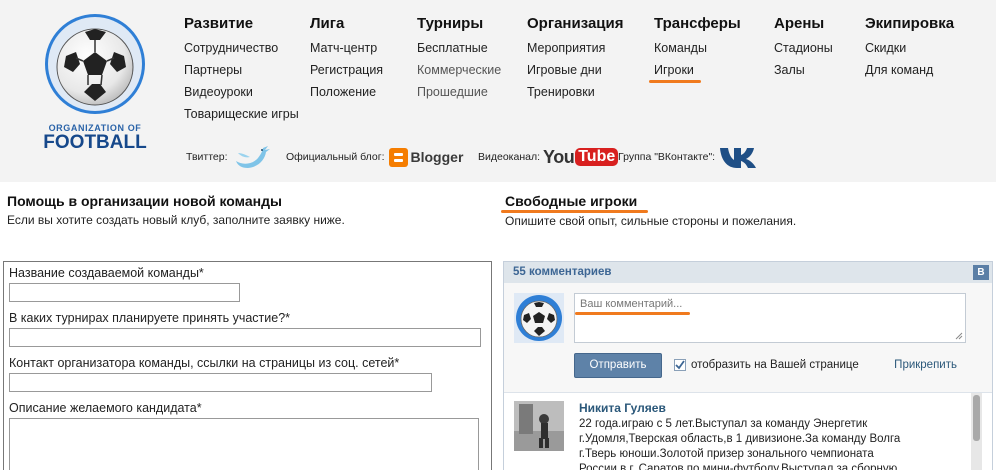  Describe the element at coordinates (230, 157) in the screenshot. I see `social-twitter: Твиттер:` at that location.